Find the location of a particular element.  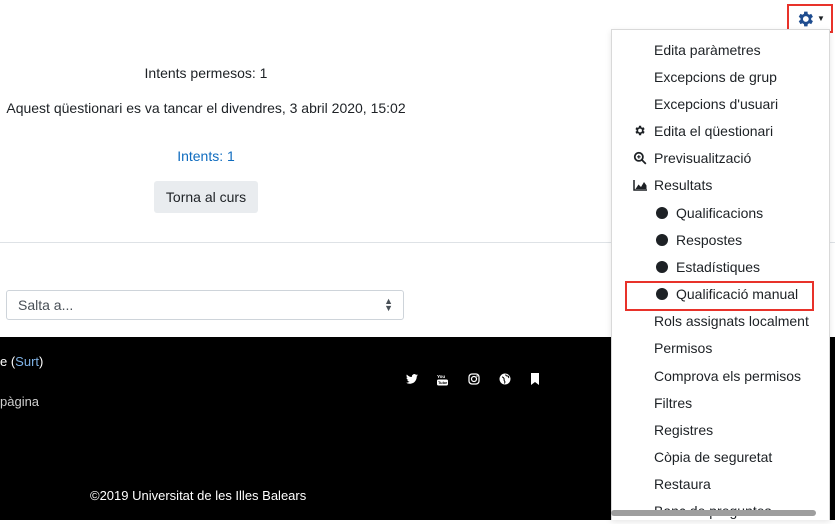

login-info-suffix: ) is located at coordinates (41, 361).